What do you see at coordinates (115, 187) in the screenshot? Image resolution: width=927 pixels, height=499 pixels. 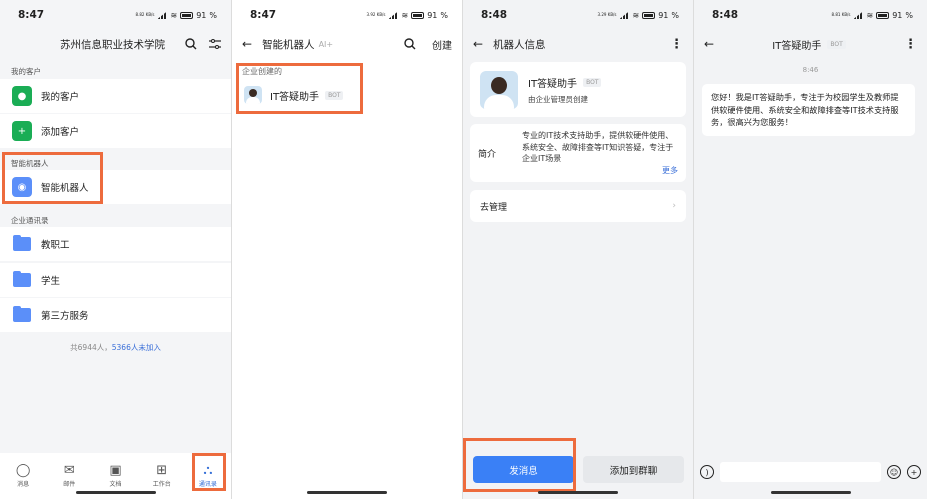 I see `row-smart-robot: ◉ 智能机器人` at bounding box center [115, 187].